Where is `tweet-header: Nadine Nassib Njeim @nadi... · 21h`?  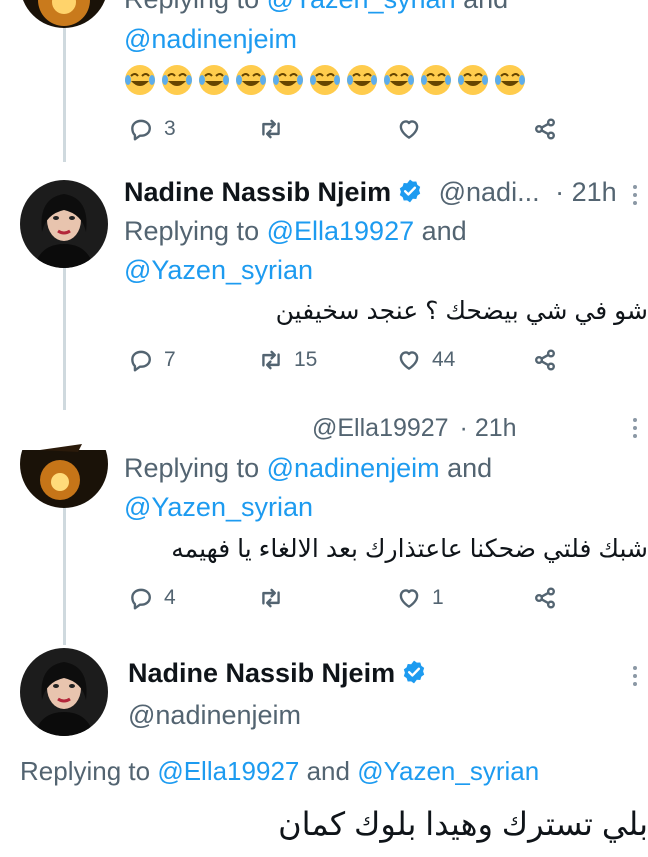
tweet-header: Nadine Nassib Njeim @nadi... · 21h is located at coordinates (370, 192).